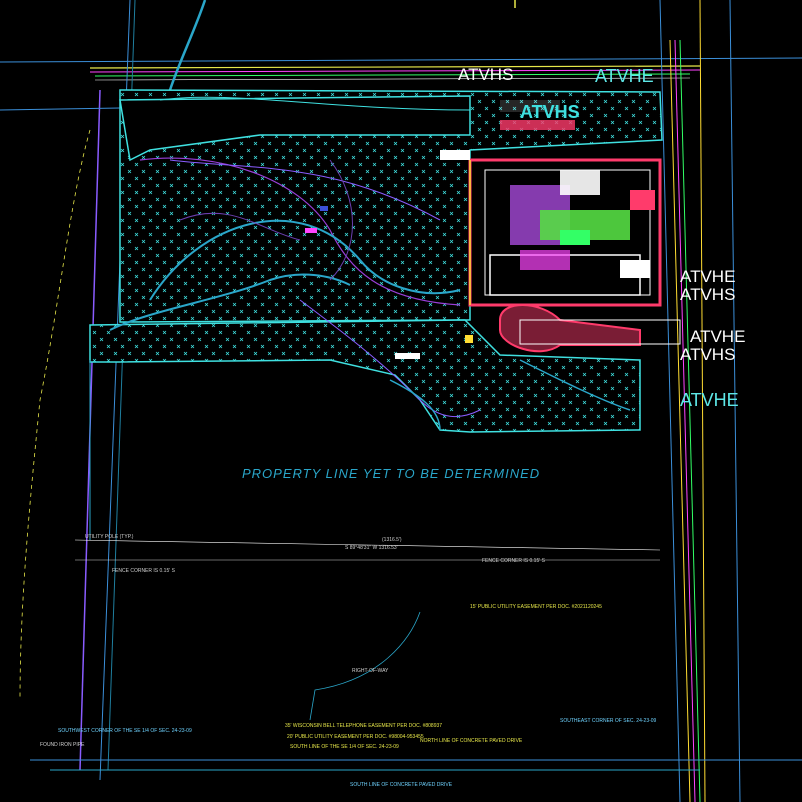  What do you see at coordinates (62, 745) in the screenshot?
I see `found-iron-pipe-note: FOUND IRON PIPE` at bounding box center [62, 745].